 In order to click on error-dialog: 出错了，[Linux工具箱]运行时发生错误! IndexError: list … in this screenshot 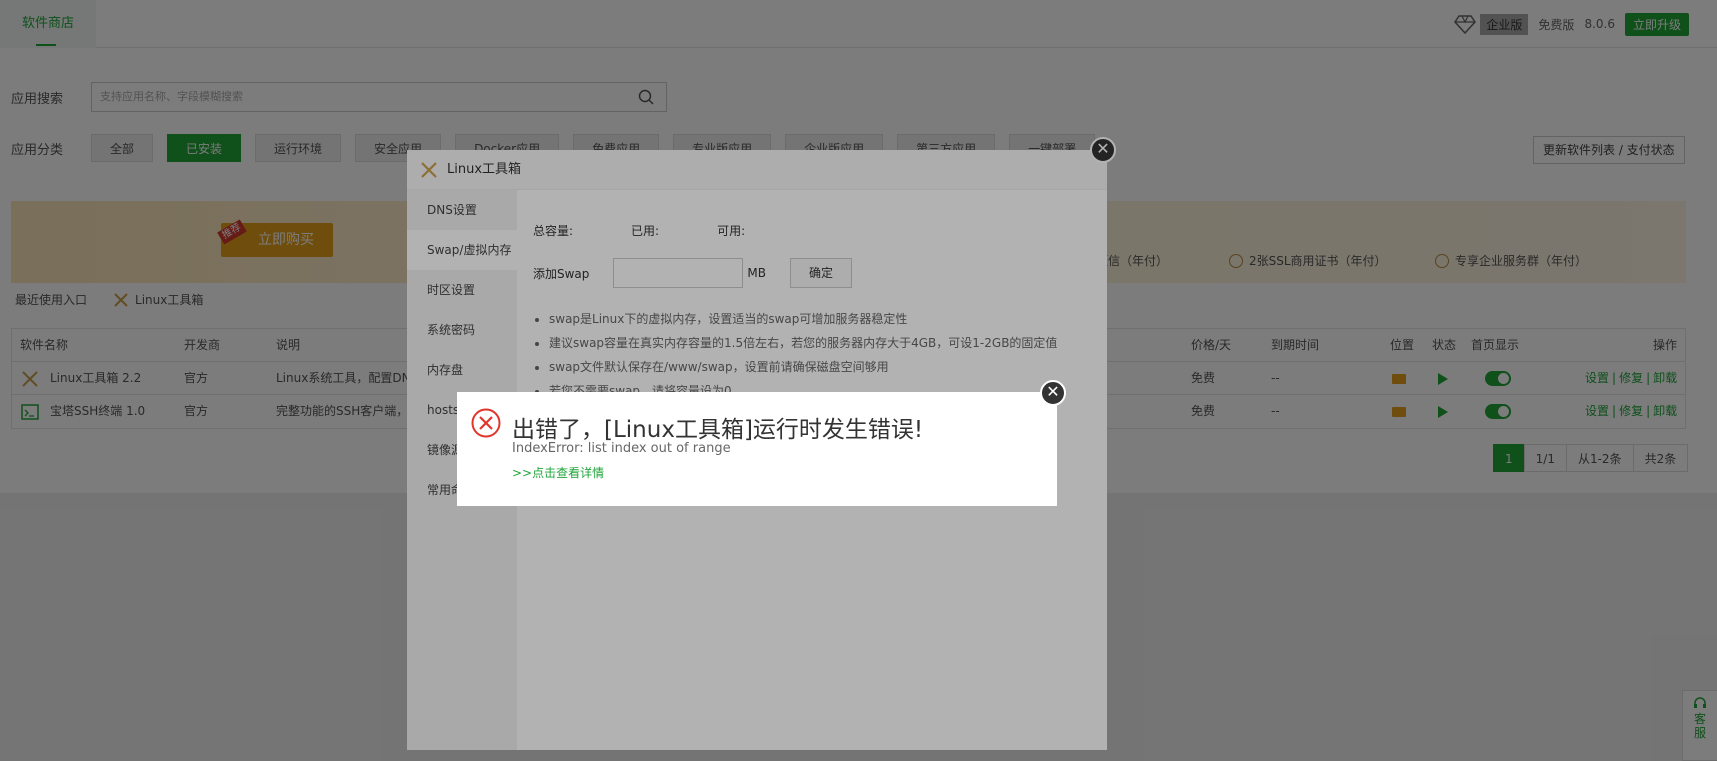, I will do `click(757, 449)`.